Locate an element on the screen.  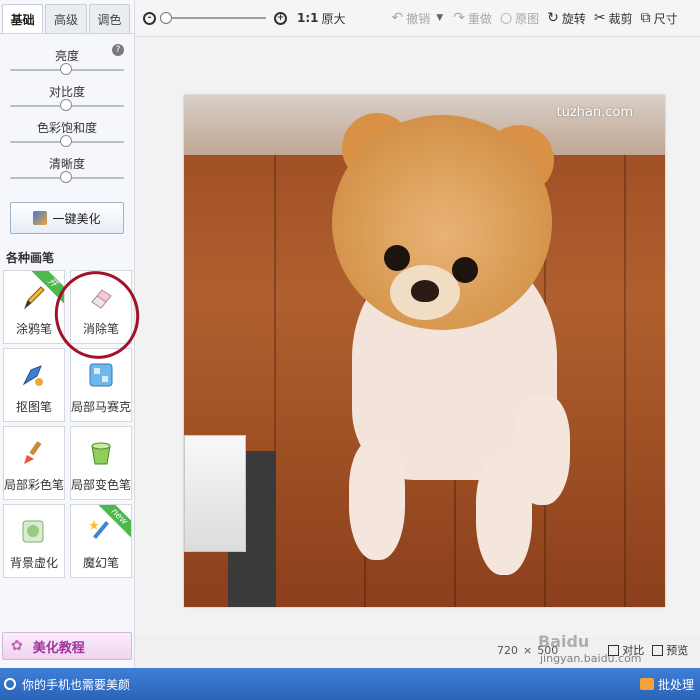
saturation-slider-thumb is located at coordinates (66, 141).